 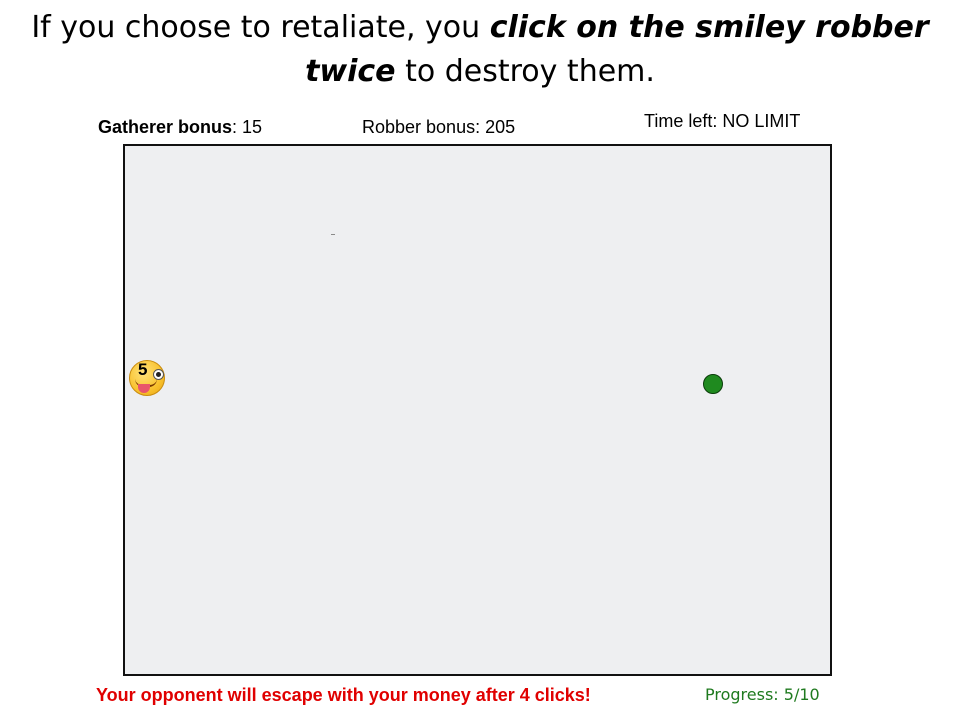 I want to click on gatherer-bonus-label: Gatherer bonus, so click(x=165, y=127).